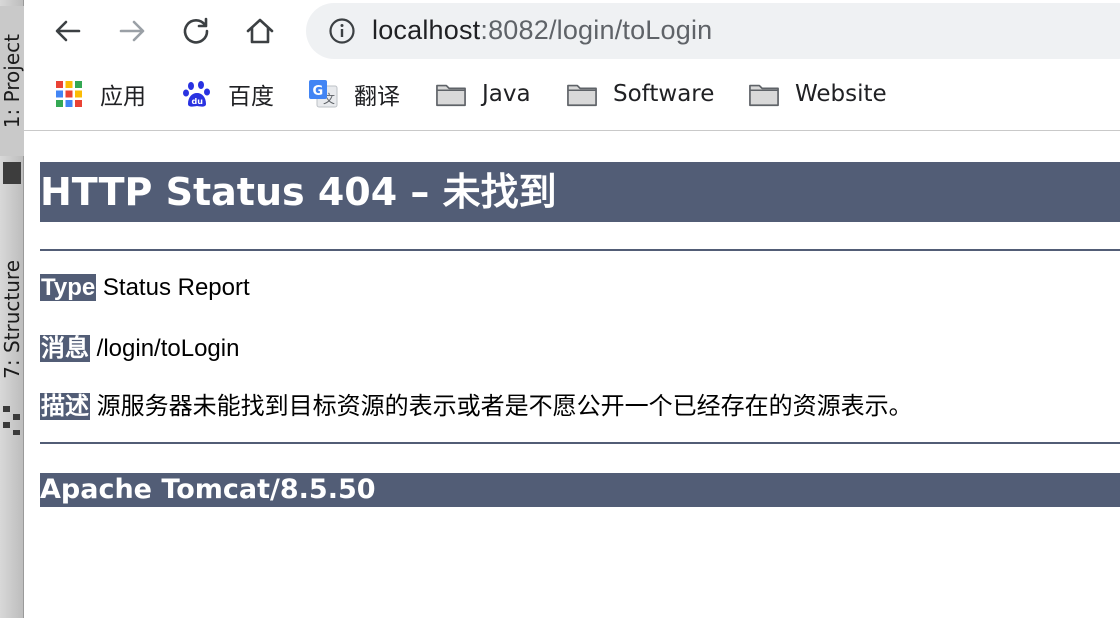 Image resolution: width=1120 pixels, height=618 pixels. What do you see at coordinates (198, 101) in the screenshot?
I see `svg-text: du` at bounding box center [198, 101].